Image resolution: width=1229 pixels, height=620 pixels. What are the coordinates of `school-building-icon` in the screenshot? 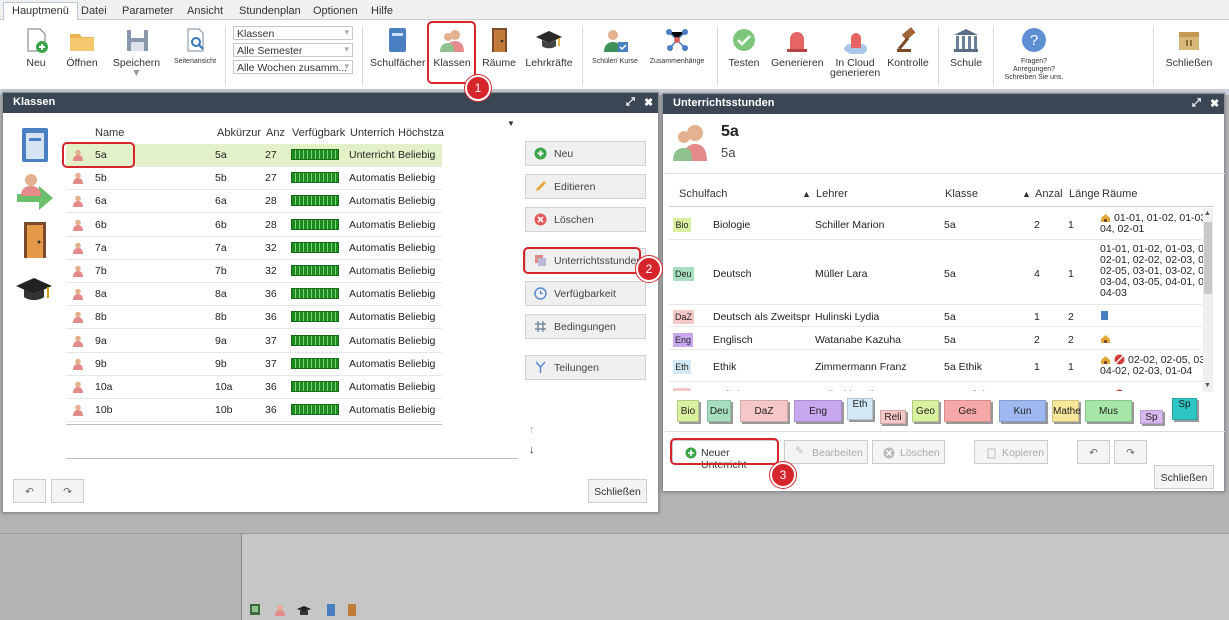 It's located at (966, 40).